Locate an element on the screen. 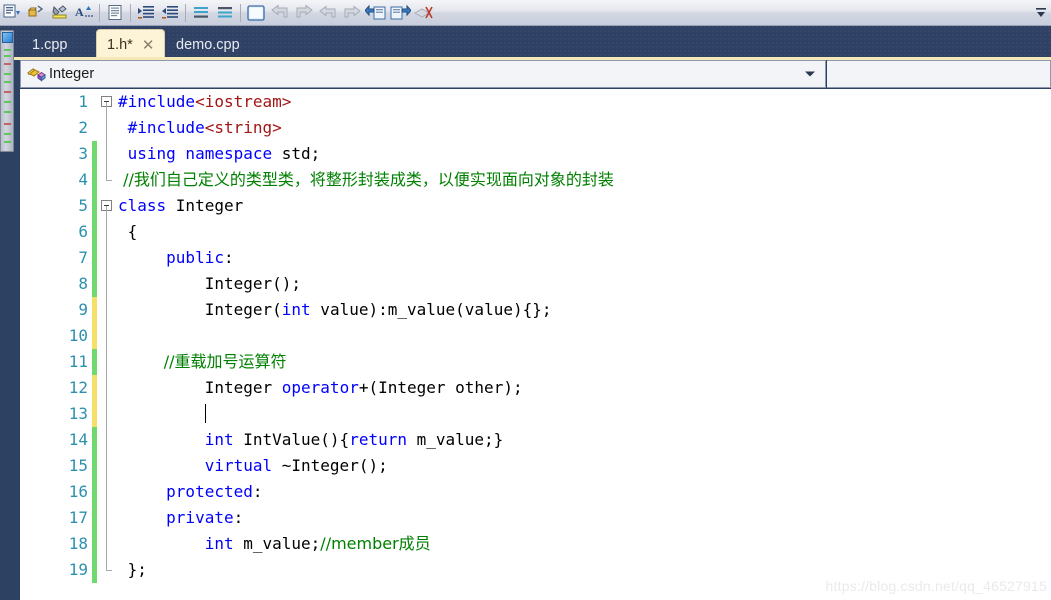 Image resolution: width=1051 pixels, height=600 pixels. code-line: 12 Integer operator+(Integer other); is located at coordinates (535, 388).